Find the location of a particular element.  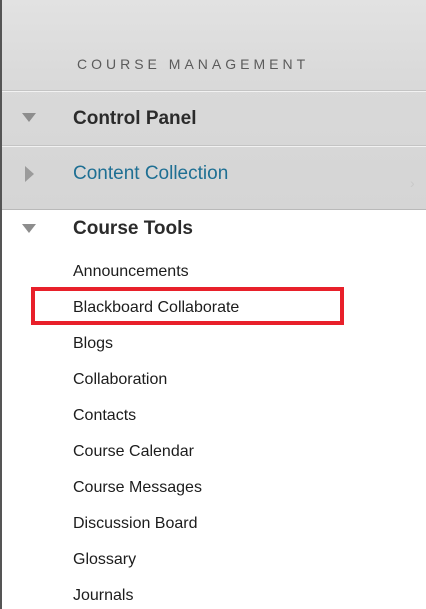

control-panel-label: Control Panel is located at coordinates (135, 118).